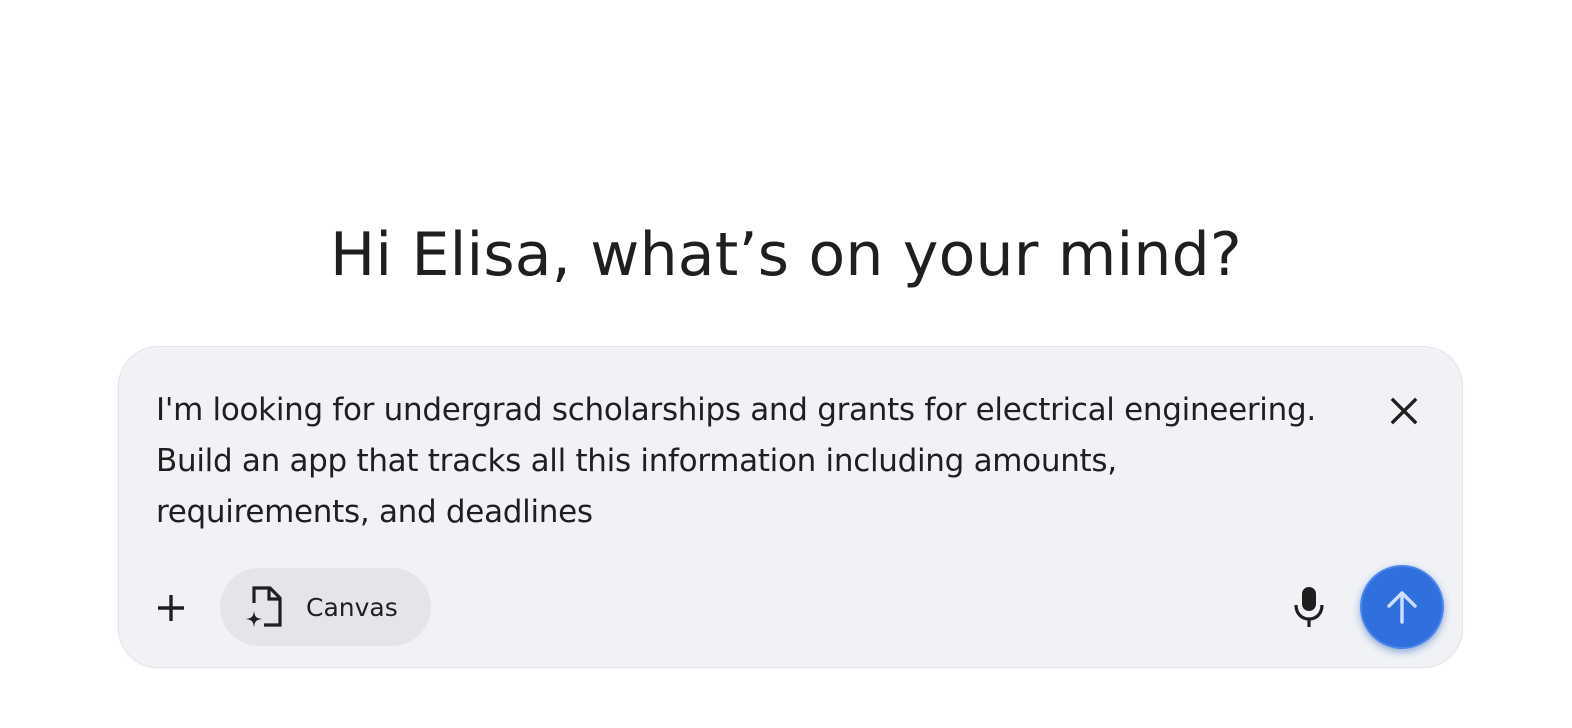  I want to click on canvas-document-sparkle-icon, so click(265, 607).